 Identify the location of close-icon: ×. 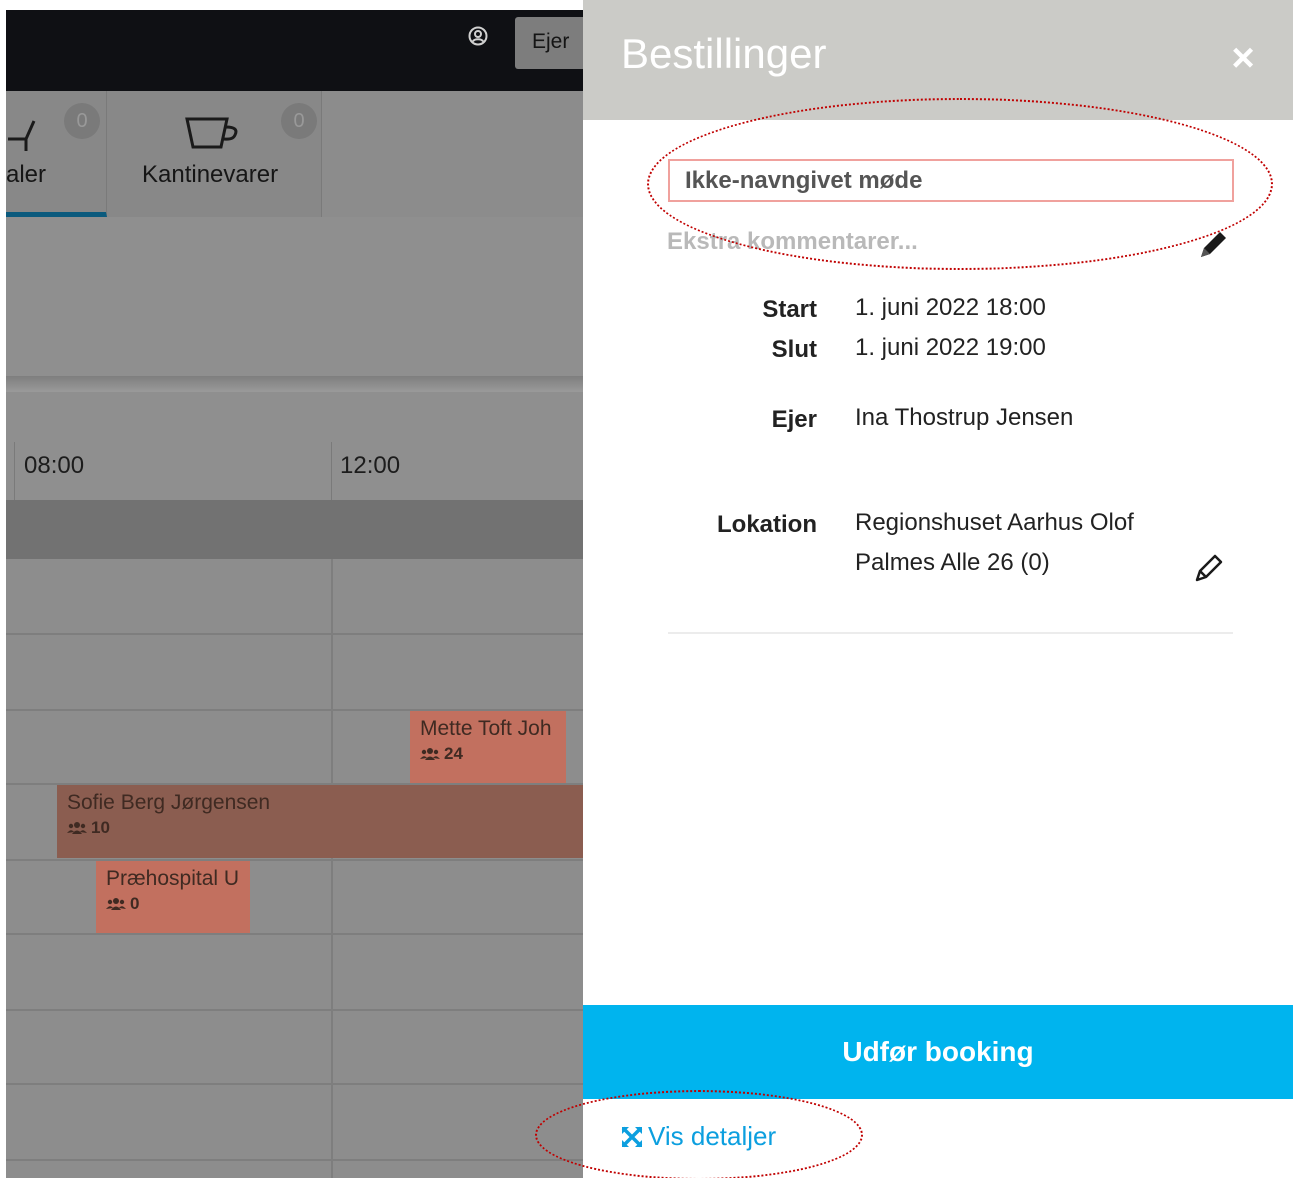
(1243, 58).